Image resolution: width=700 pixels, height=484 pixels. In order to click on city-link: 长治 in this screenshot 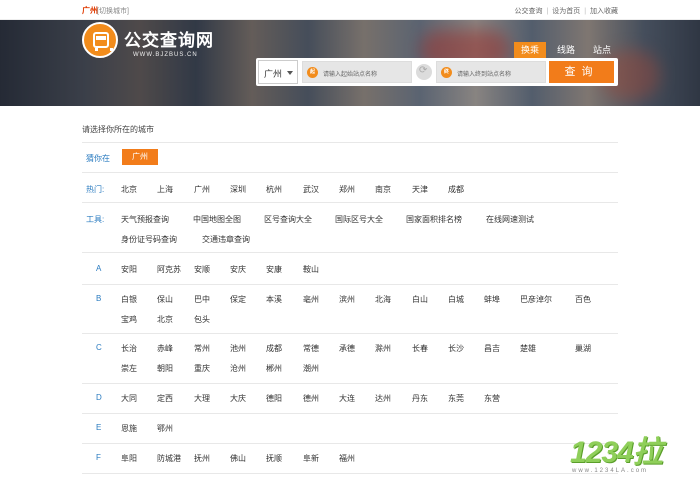, I will do `click(129, 348)`.